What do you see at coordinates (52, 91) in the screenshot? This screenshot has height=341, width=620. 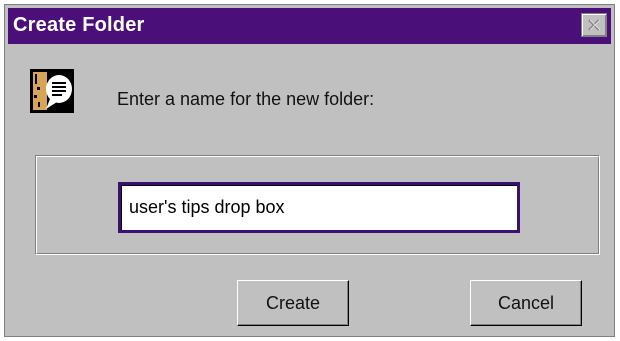 I see `folder-speech-icon` at bounding box center [52, 91].